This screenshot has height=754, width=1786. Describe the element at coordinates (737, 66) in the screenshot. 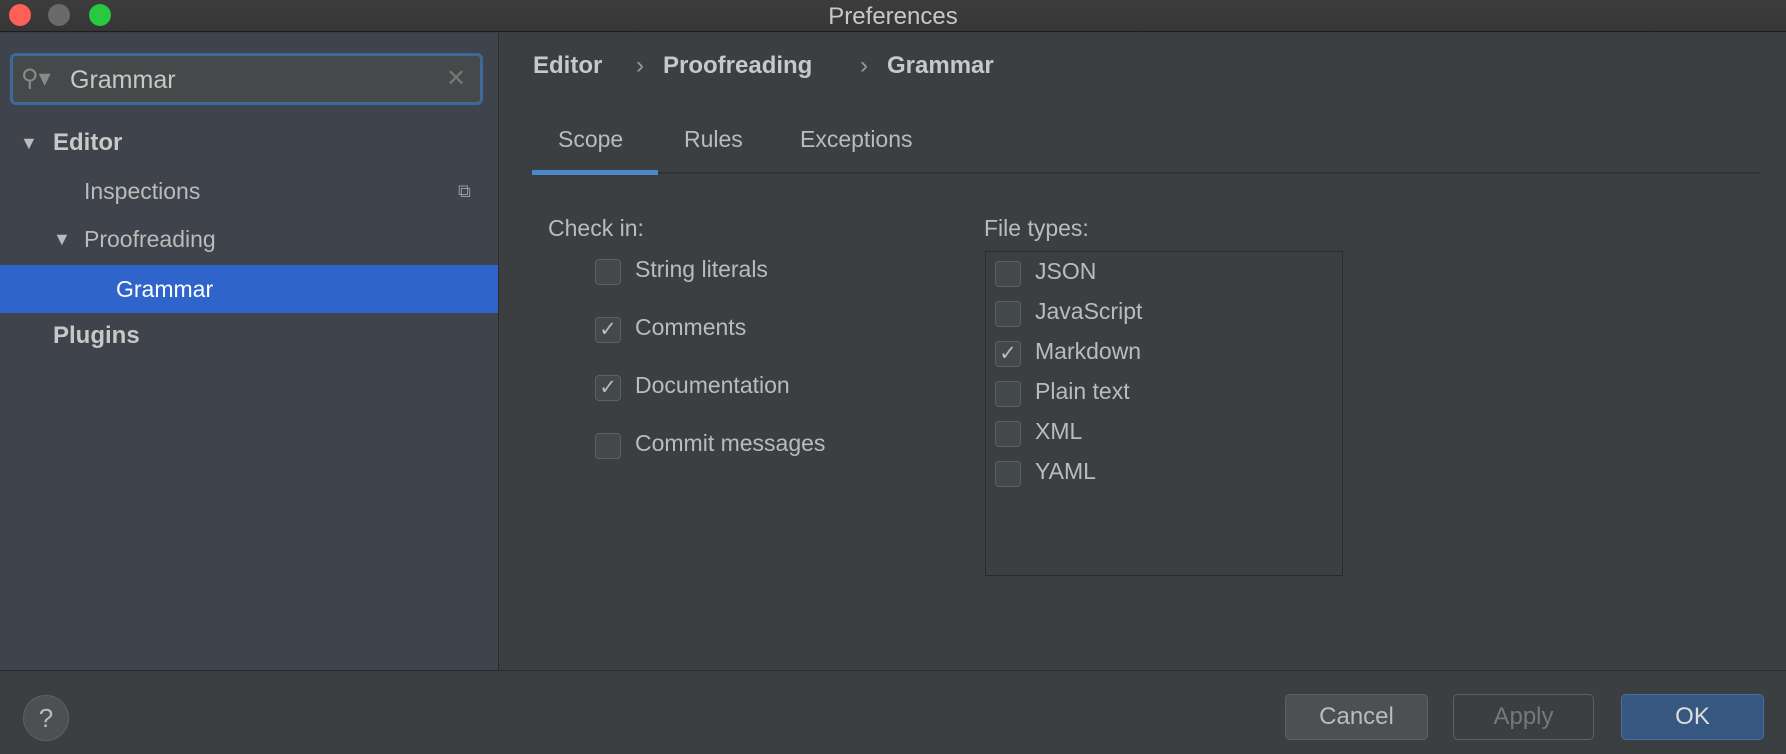

I see `breadcrumb-proofreading: Proofreading` at that location.